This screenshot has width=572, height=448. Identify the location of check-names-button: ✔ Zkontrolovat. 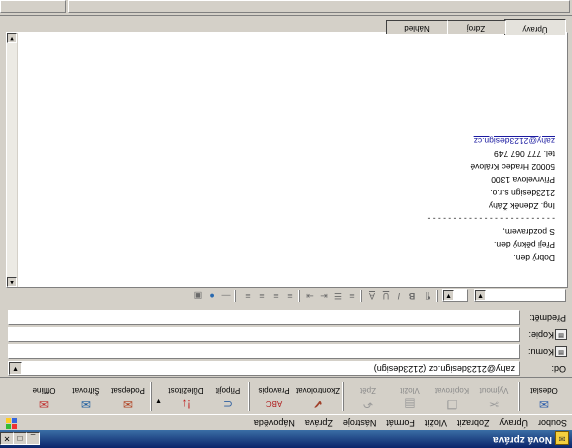
(318, 396).